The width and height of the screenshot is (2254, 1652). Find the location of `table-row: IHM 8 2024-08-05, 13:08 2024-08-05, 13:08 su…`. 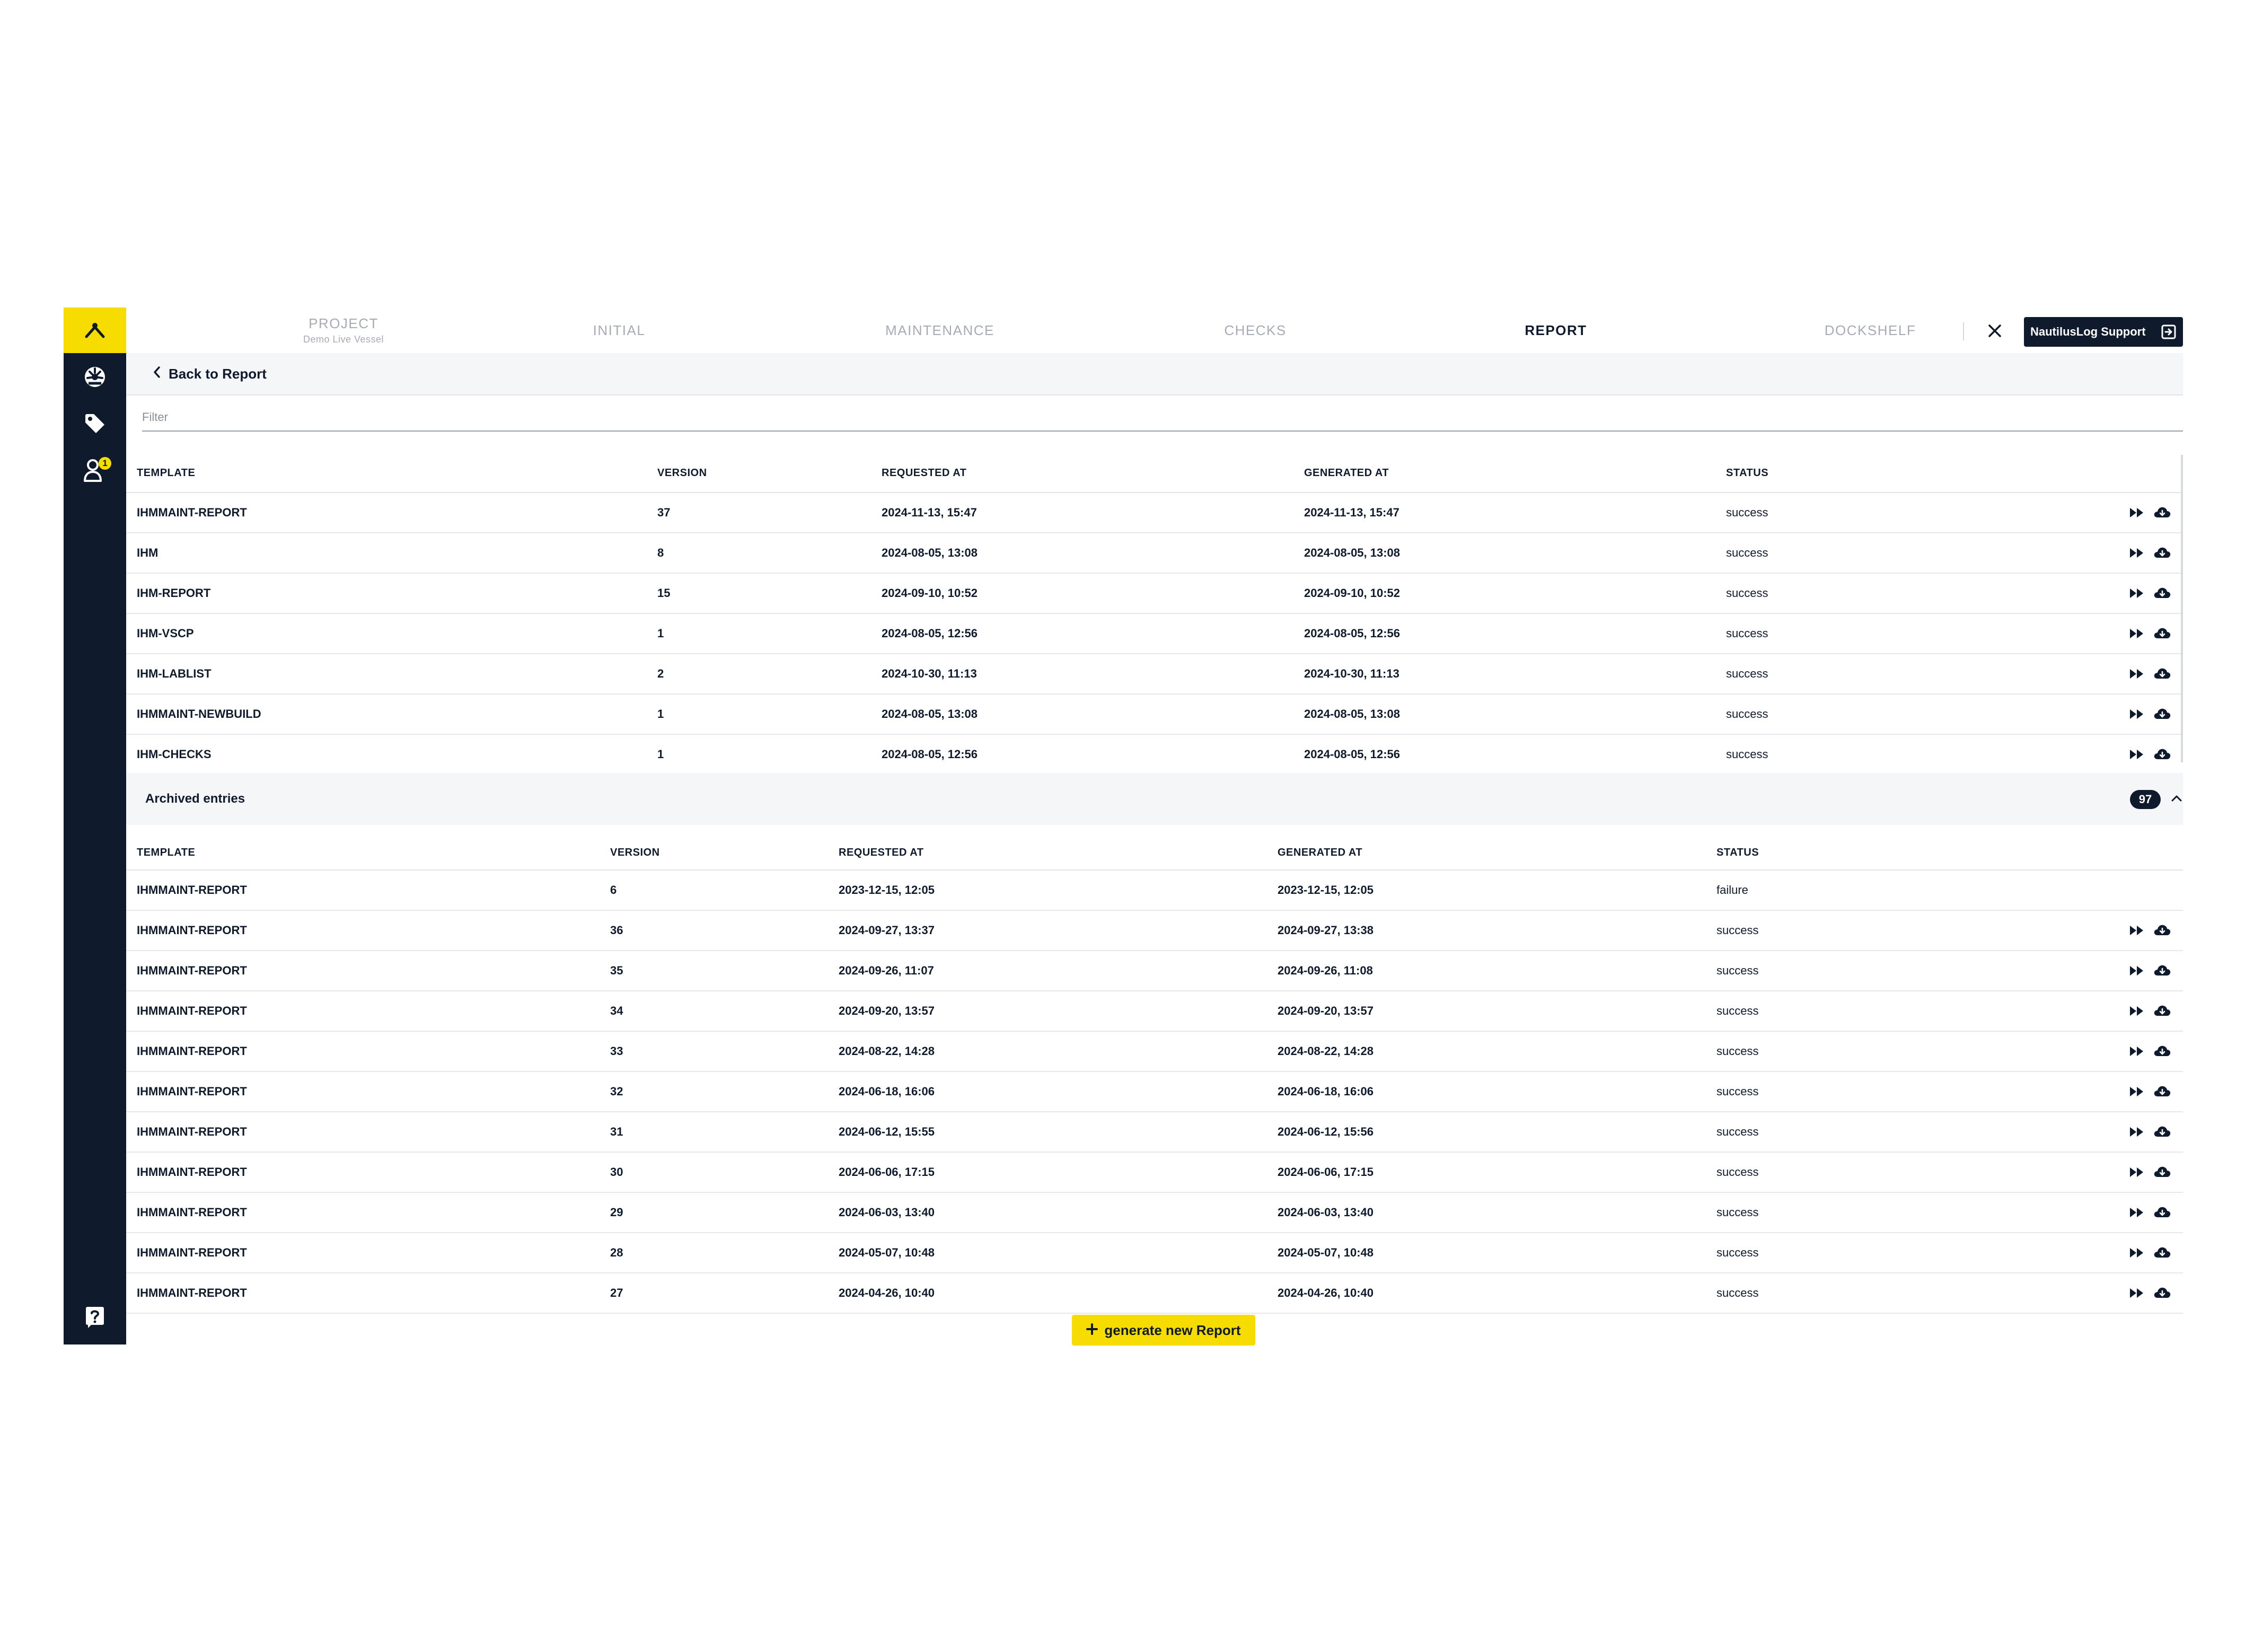

table-row: IHM 8 2024-08-05, 13:08 2024-08-05, 13:08 su… is located at coordinates (1154, 553).